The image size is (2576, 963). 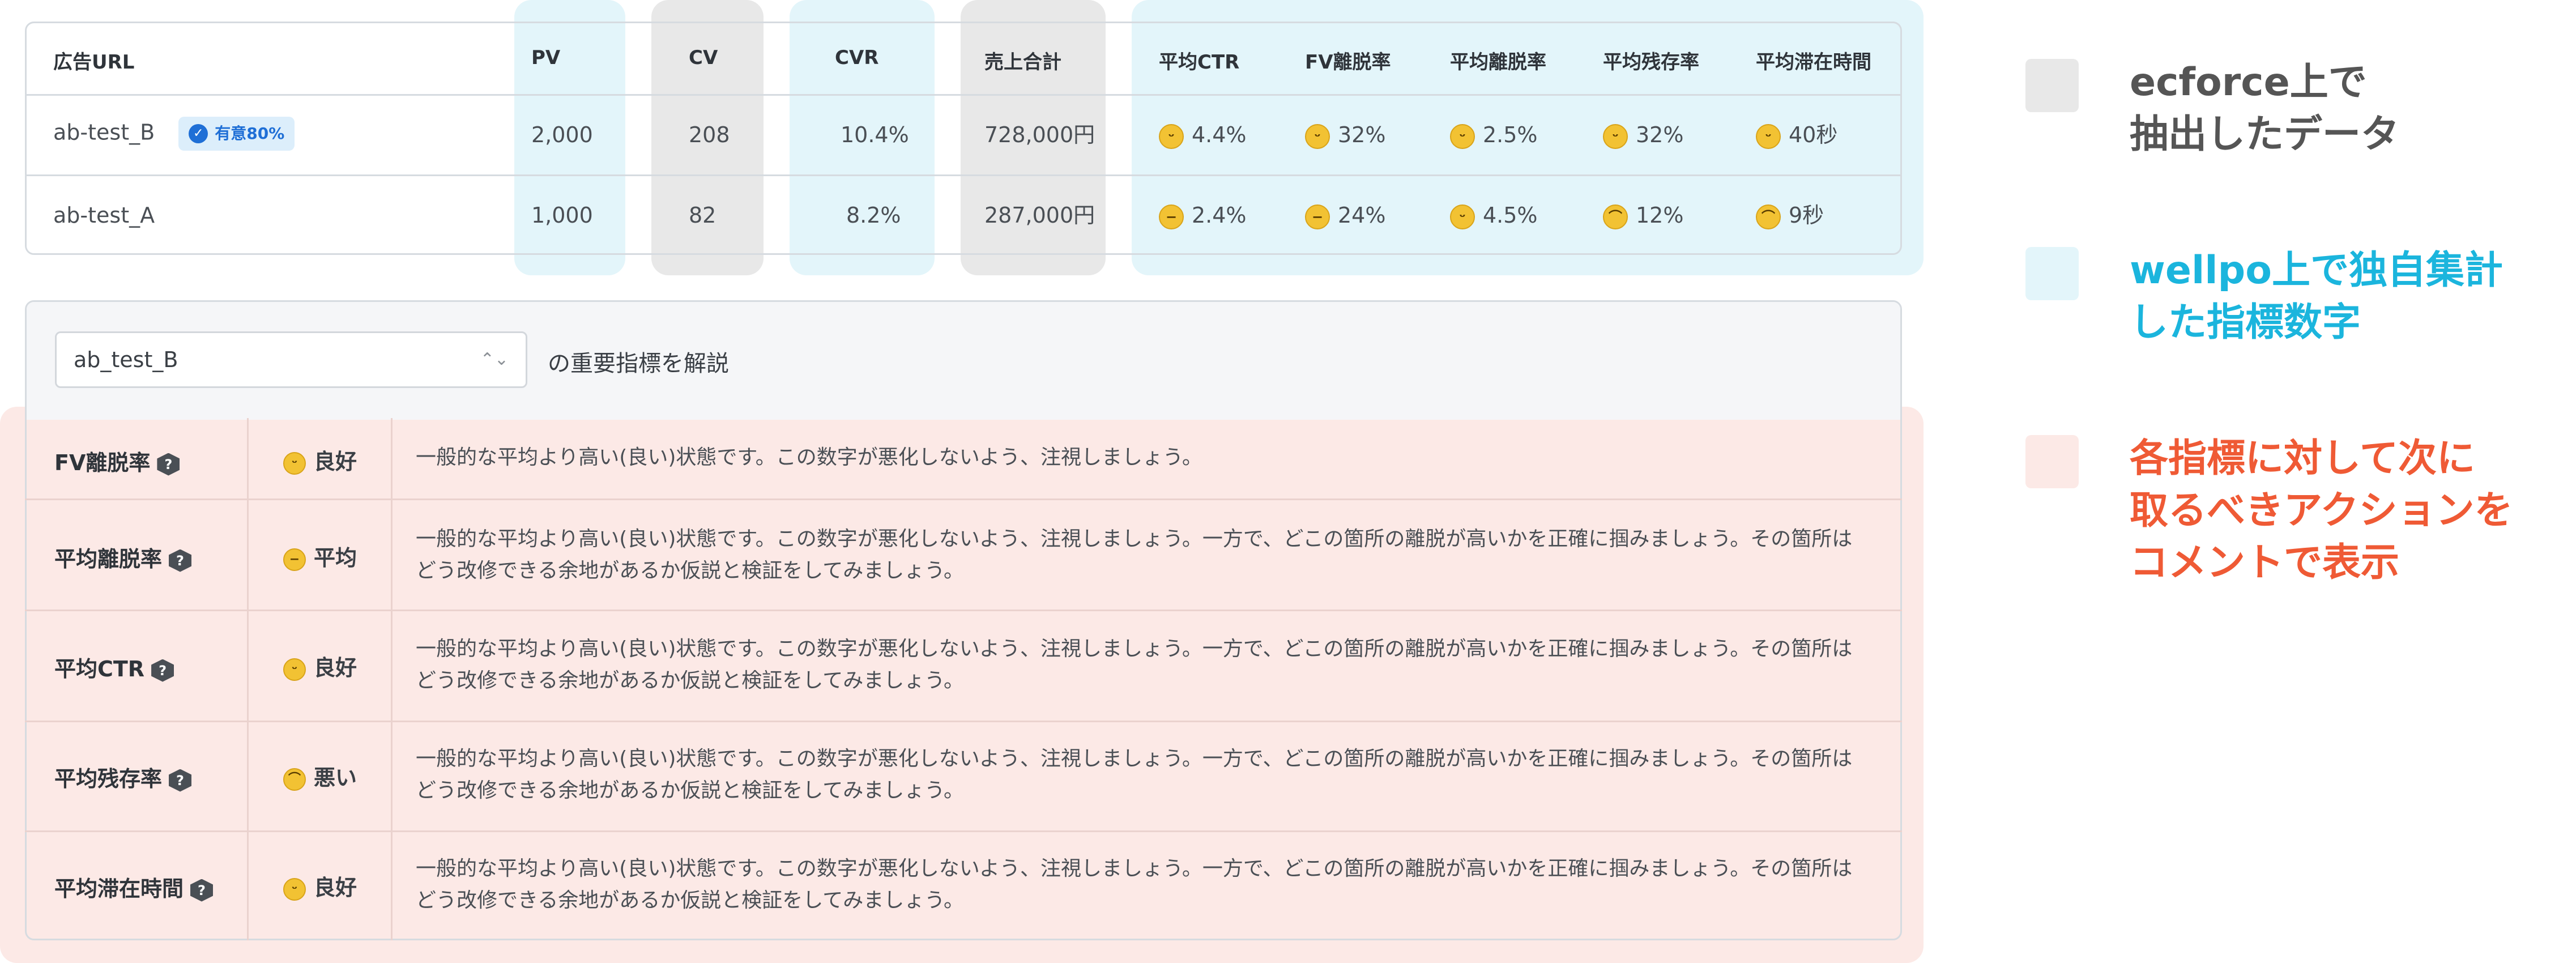 I want to click on table-row-divider, so click(x=963, y=175).